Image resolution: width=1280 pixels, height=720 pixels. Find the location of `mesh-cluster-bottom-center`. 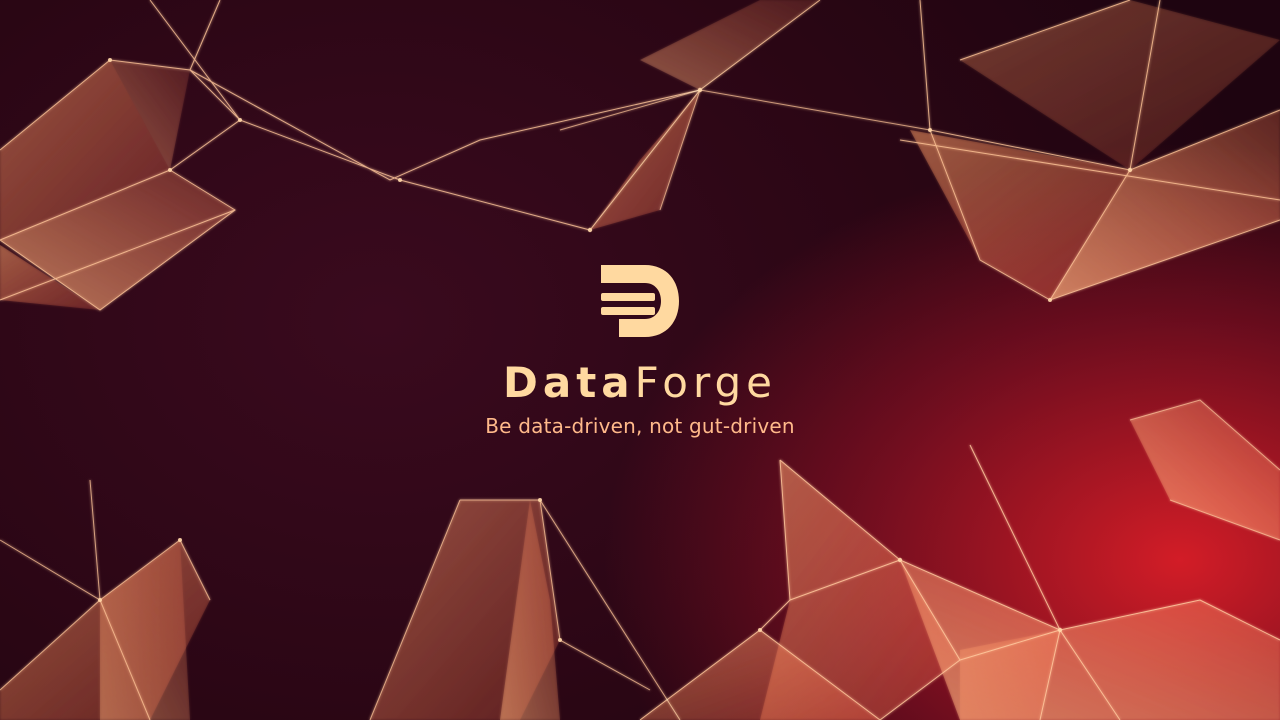

mesh-cluster-bottom-center is located at coordinates (525, 609).